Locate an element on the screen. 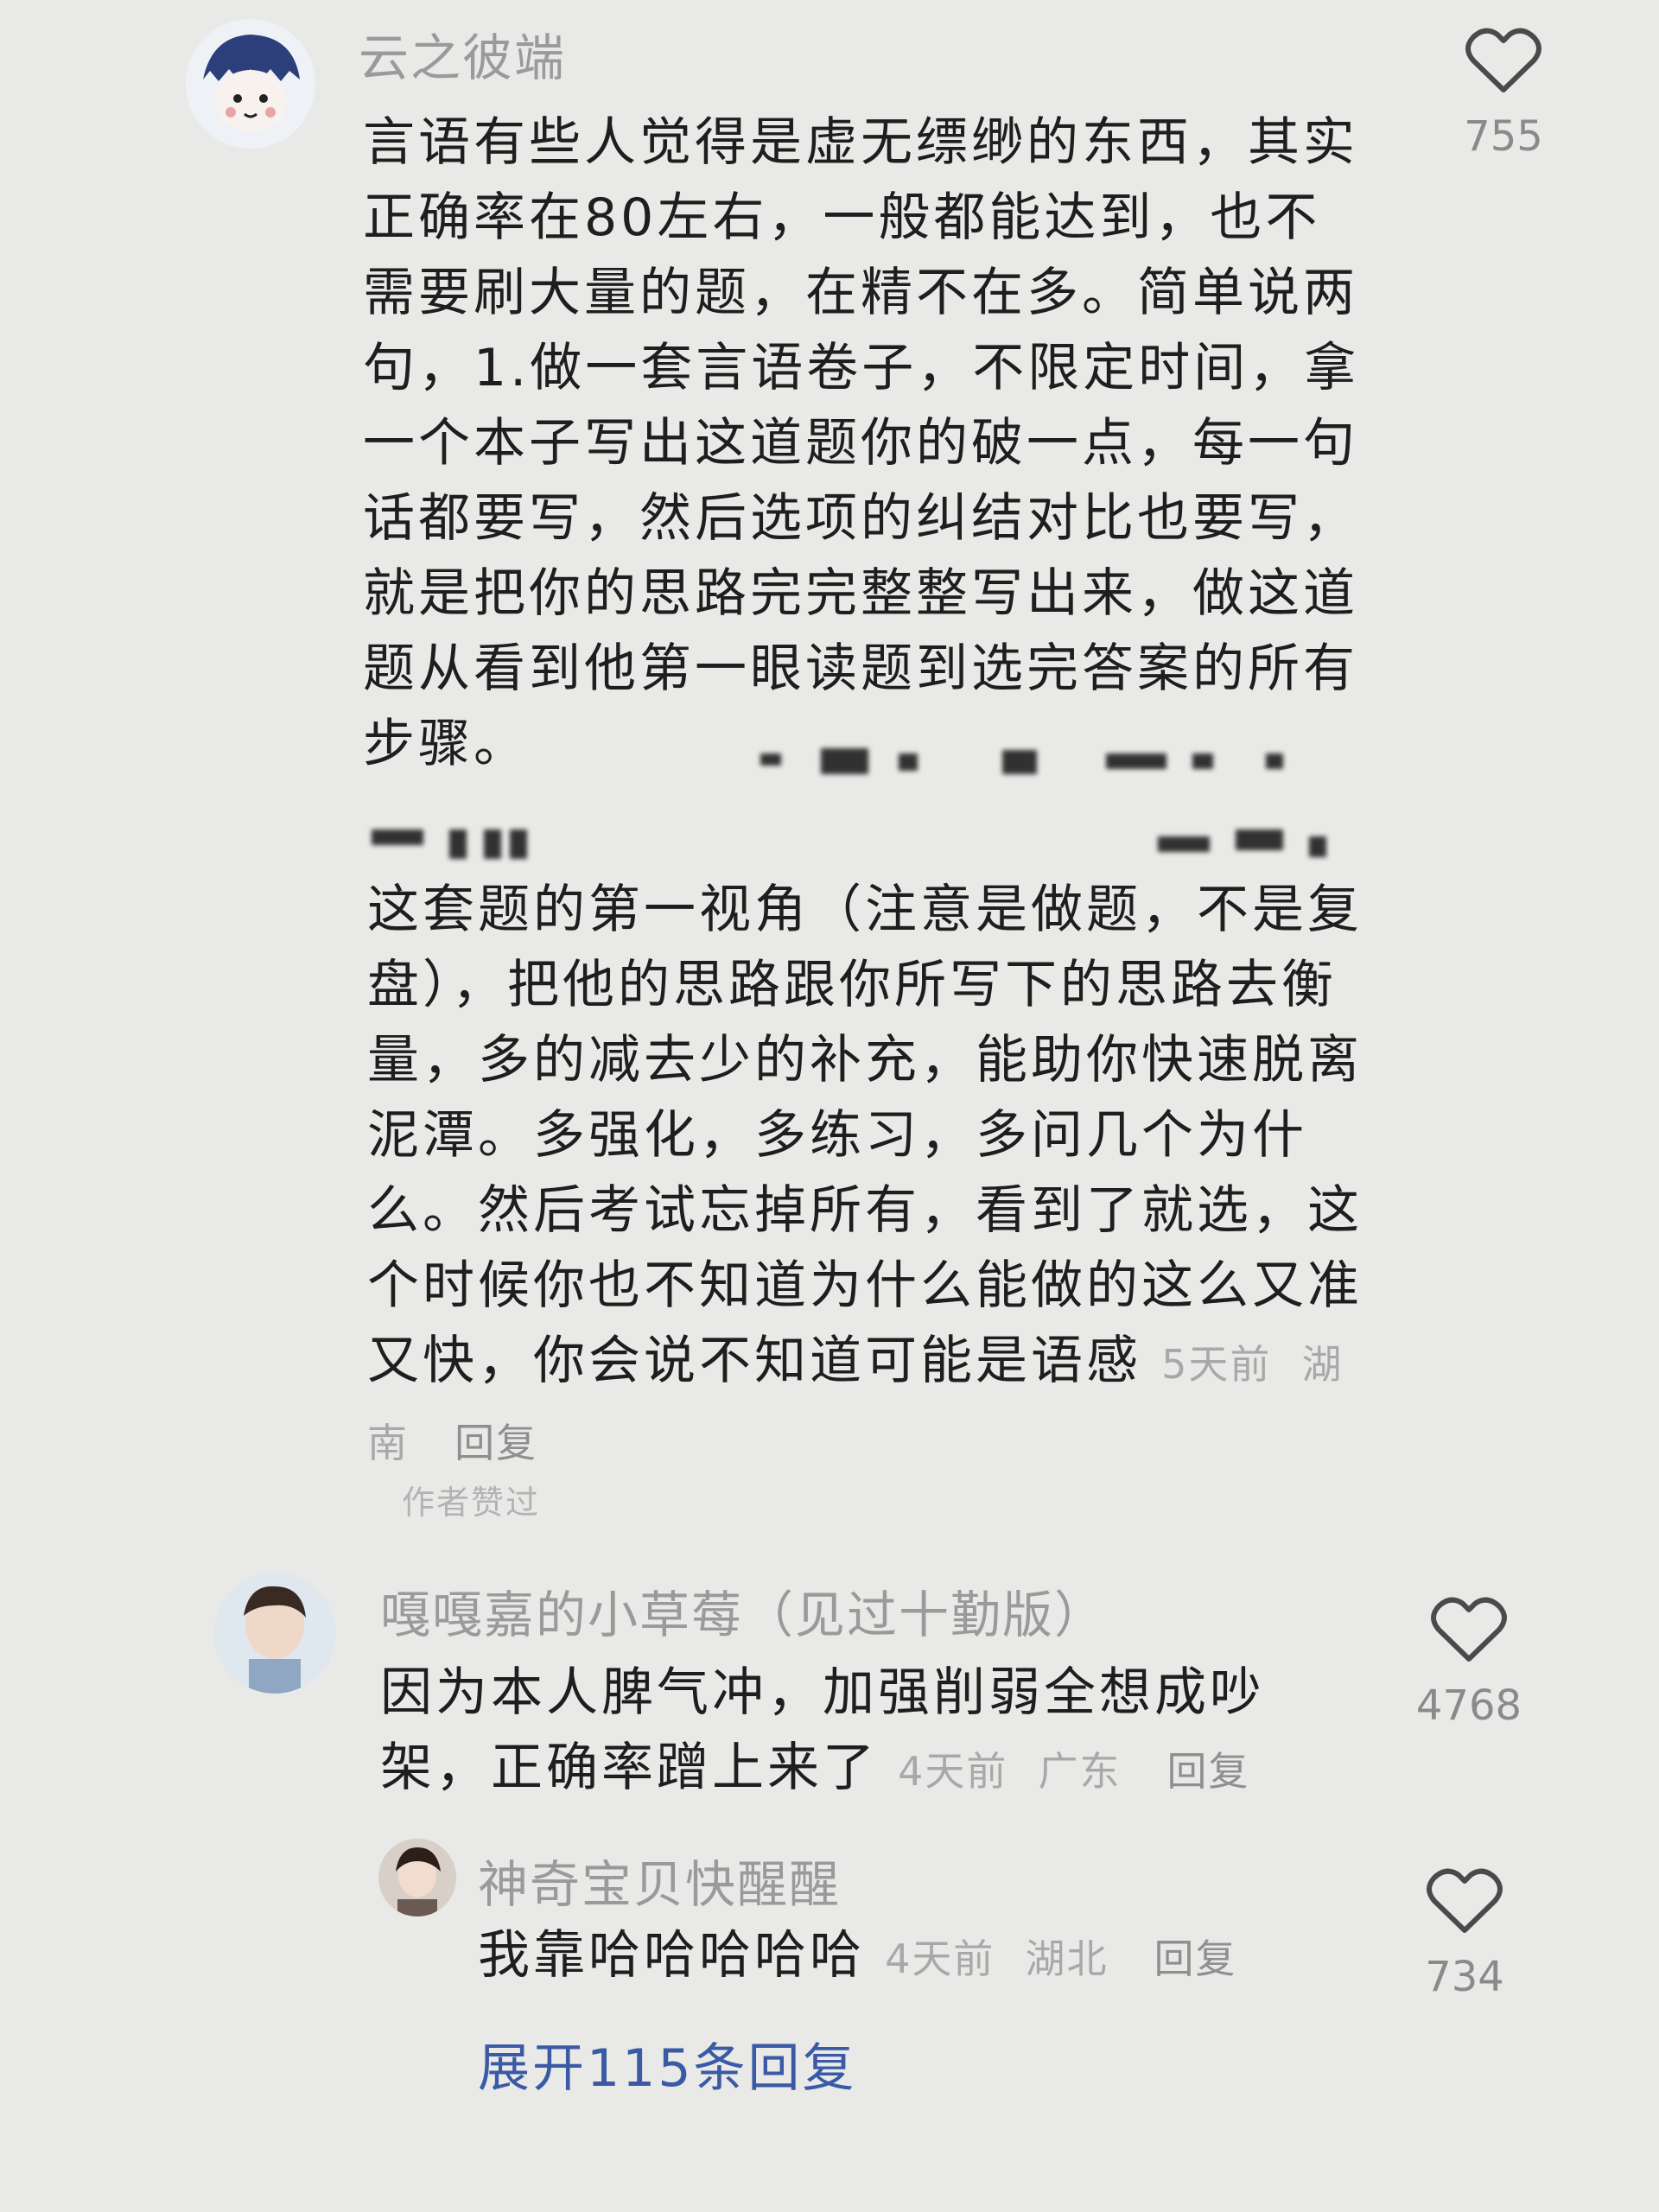 Image resolution: width=1659 pixels, height=2212 pixels. comment-location: 湖北 is located at coordinates (1067, 1959).